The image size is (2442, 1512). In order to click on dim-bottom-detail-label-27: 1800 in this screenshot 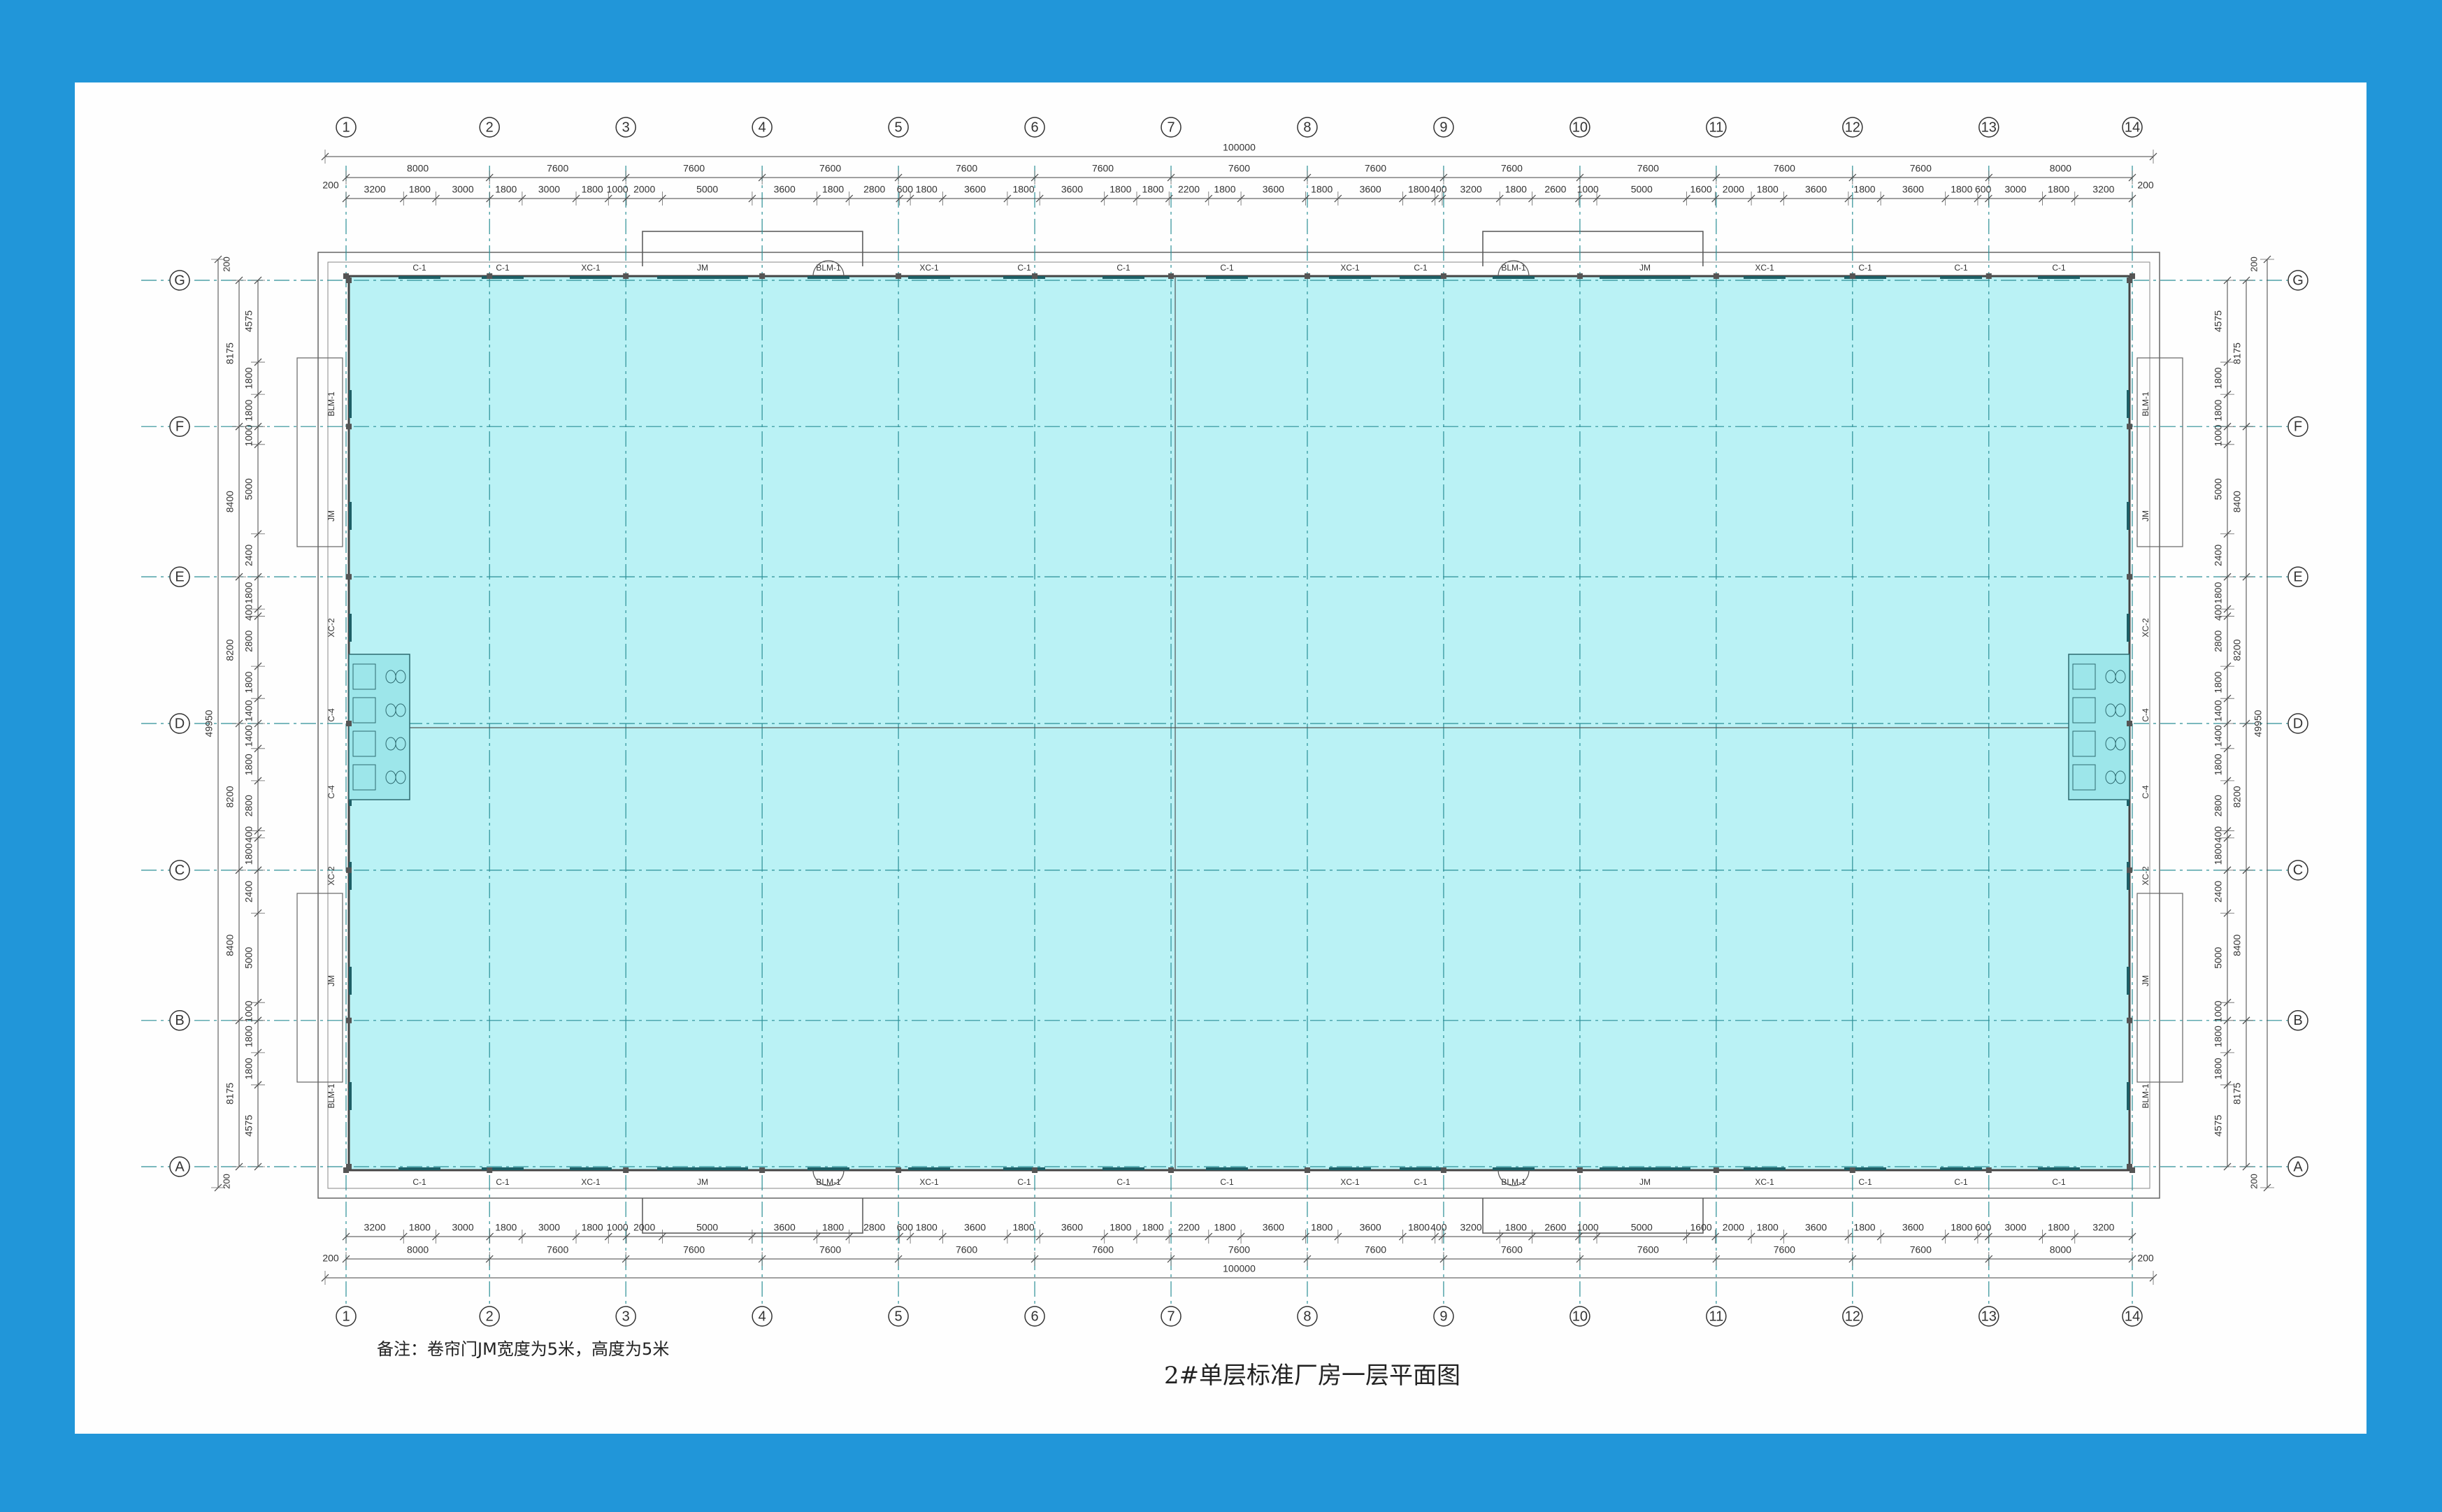, I will do `click(1516, 1228)`.